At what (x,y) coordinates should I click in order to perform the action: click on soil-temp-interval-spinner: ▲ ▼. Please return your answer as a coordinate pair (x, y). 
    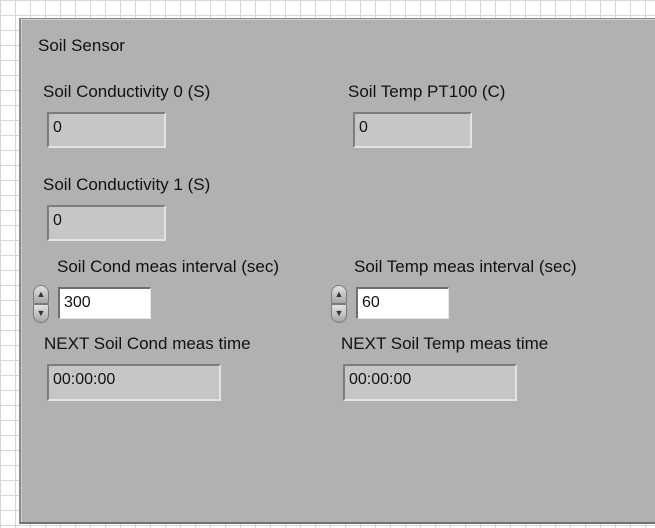
    Looking at the image, I should click on (339, 304).